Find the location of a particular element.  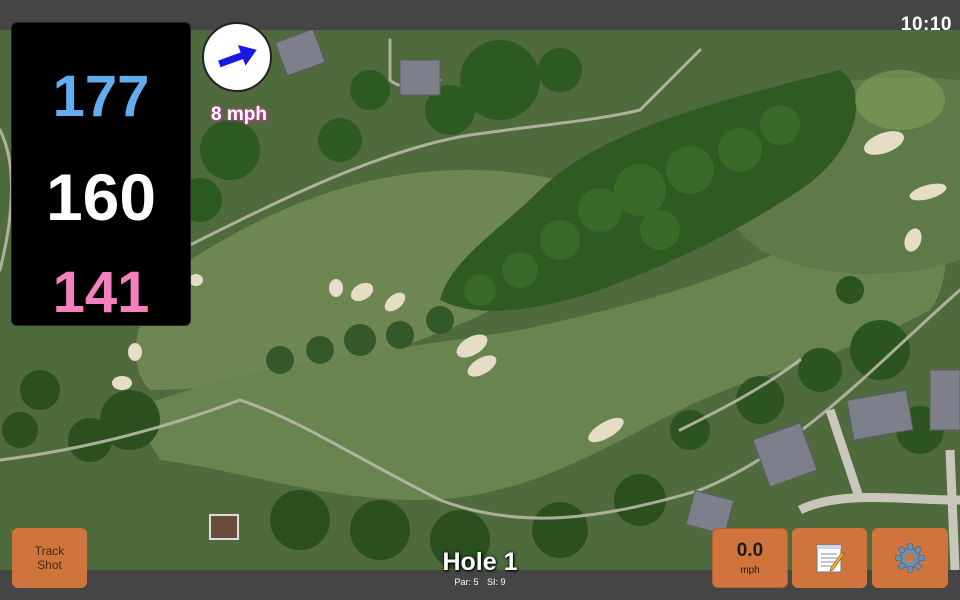

back-distance: 177 is located at coordinates (101, 96).